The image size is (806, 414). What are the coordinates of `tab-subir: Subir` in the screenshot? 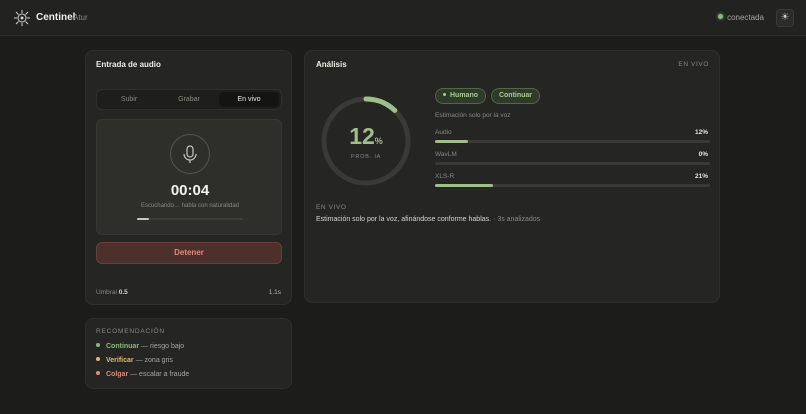 It's located at (129, 99).